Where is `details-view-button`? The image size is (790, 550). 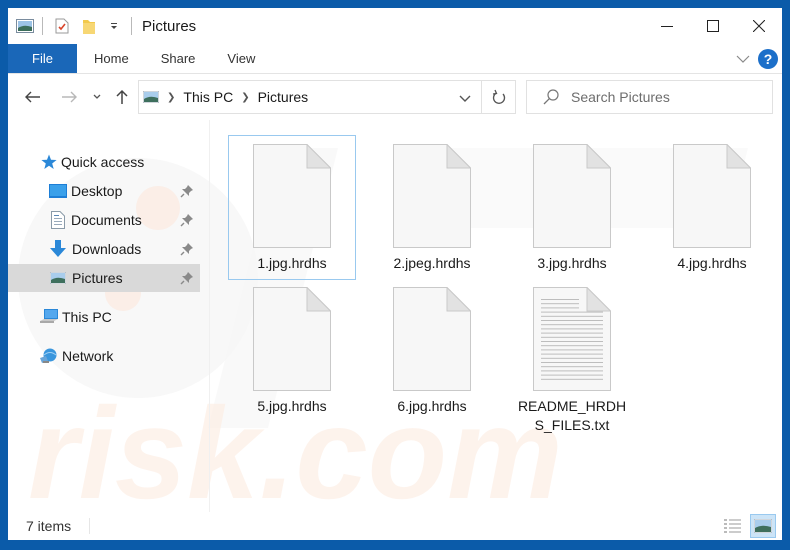
details-view-button is located at coordinates (733, 526).